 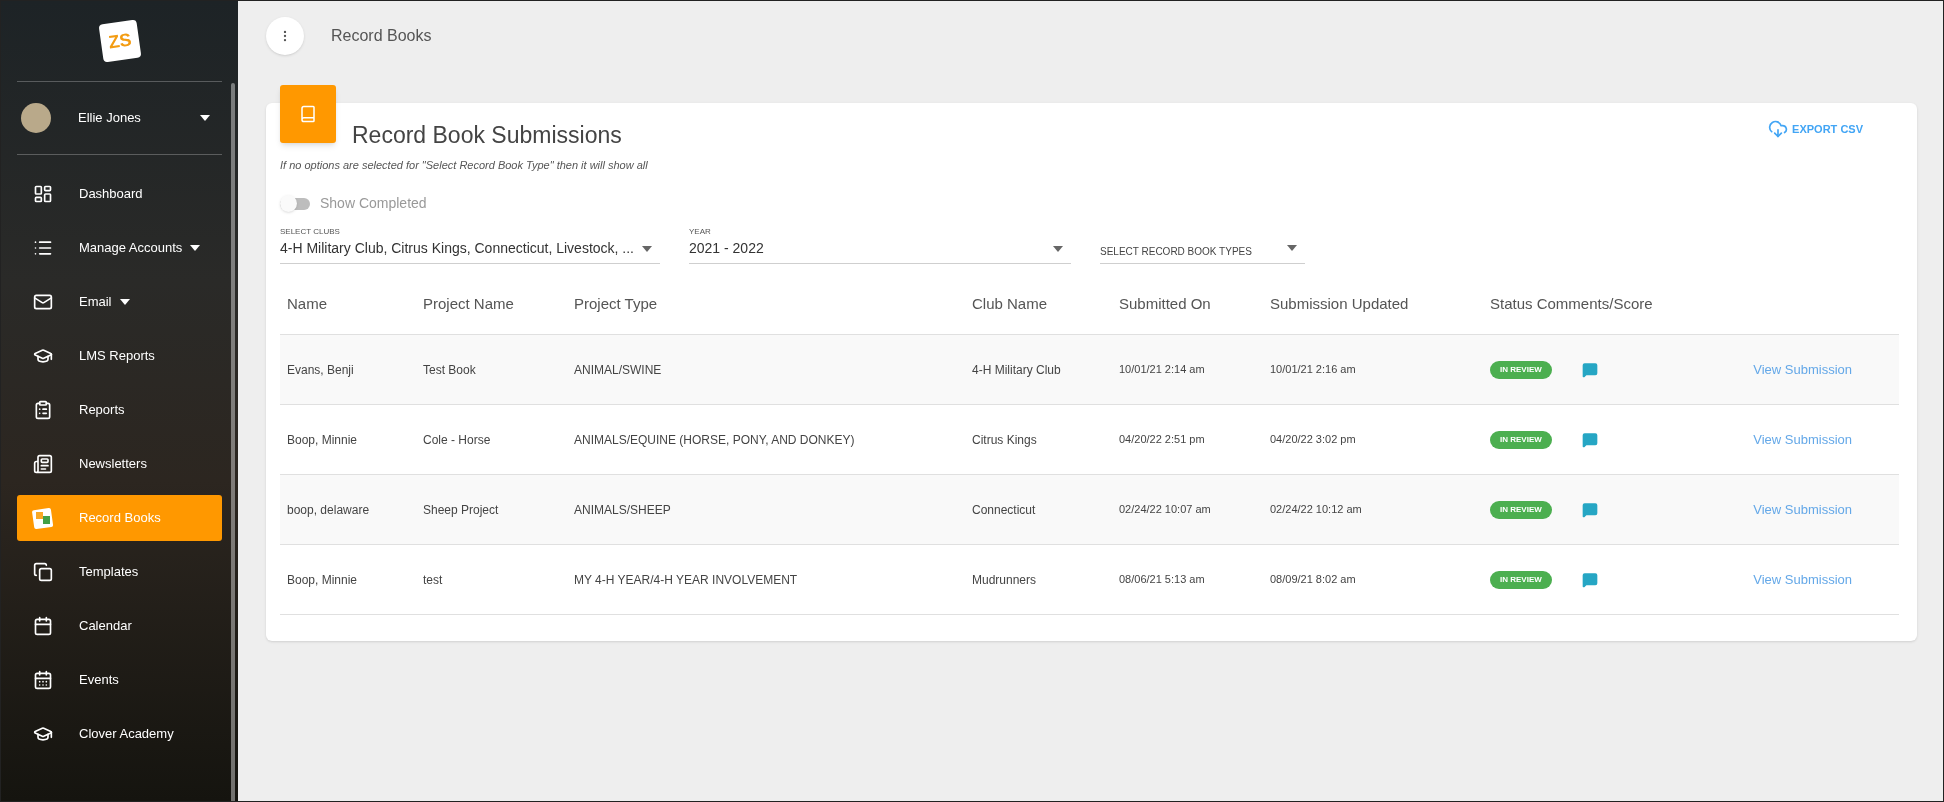 What do you see at coordinates (381, 36) in the screenshot?
I see `page-title: Record Books` at bounding box center [381, 36].